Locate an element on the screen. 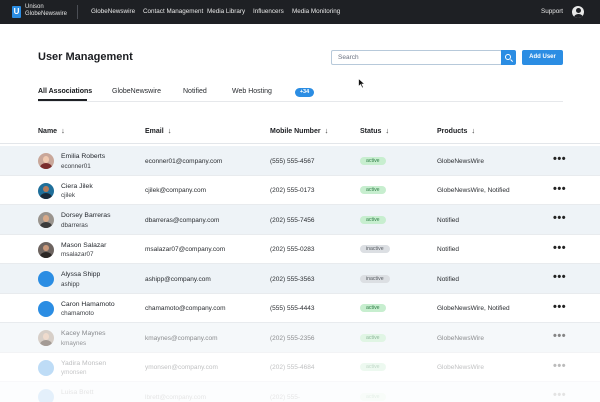  tab-globenewswire: GlobeNewswire is located at coordinates (136, 91).